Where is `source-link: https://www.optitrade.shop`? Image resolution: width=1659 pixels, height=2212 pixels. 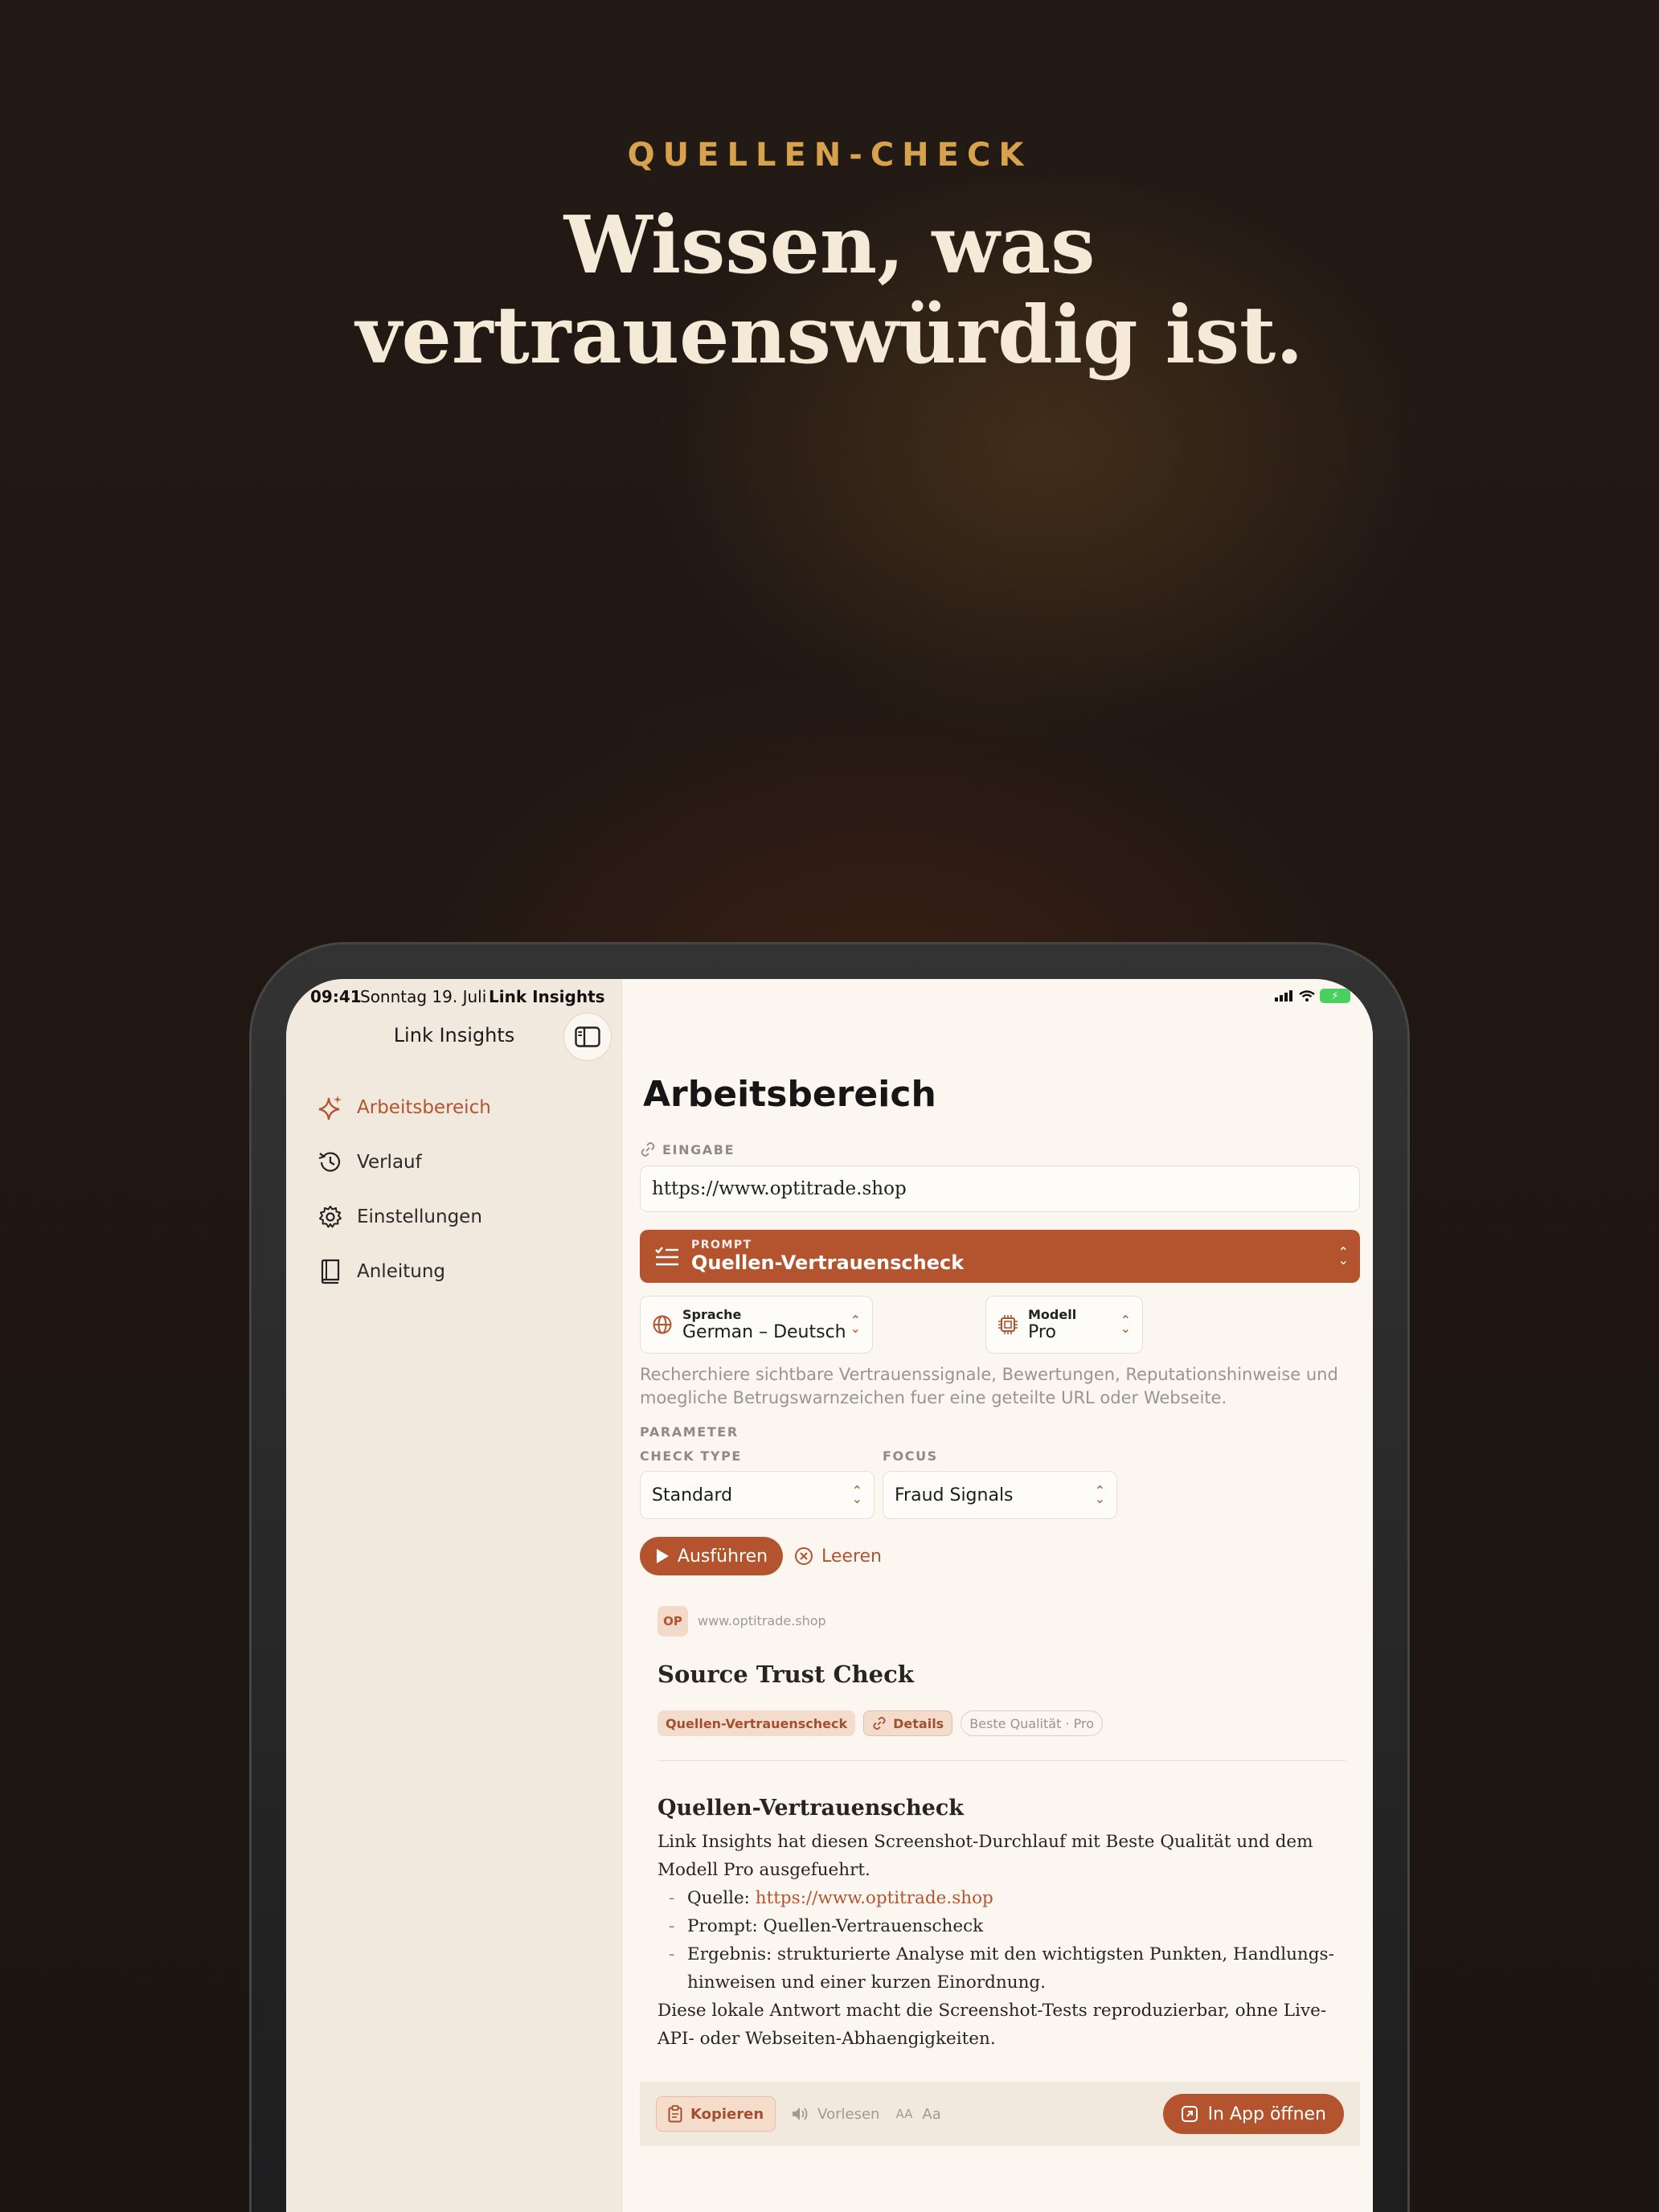 source-link: https://www.optitrade.shop is located at coordinates (874, 1898).